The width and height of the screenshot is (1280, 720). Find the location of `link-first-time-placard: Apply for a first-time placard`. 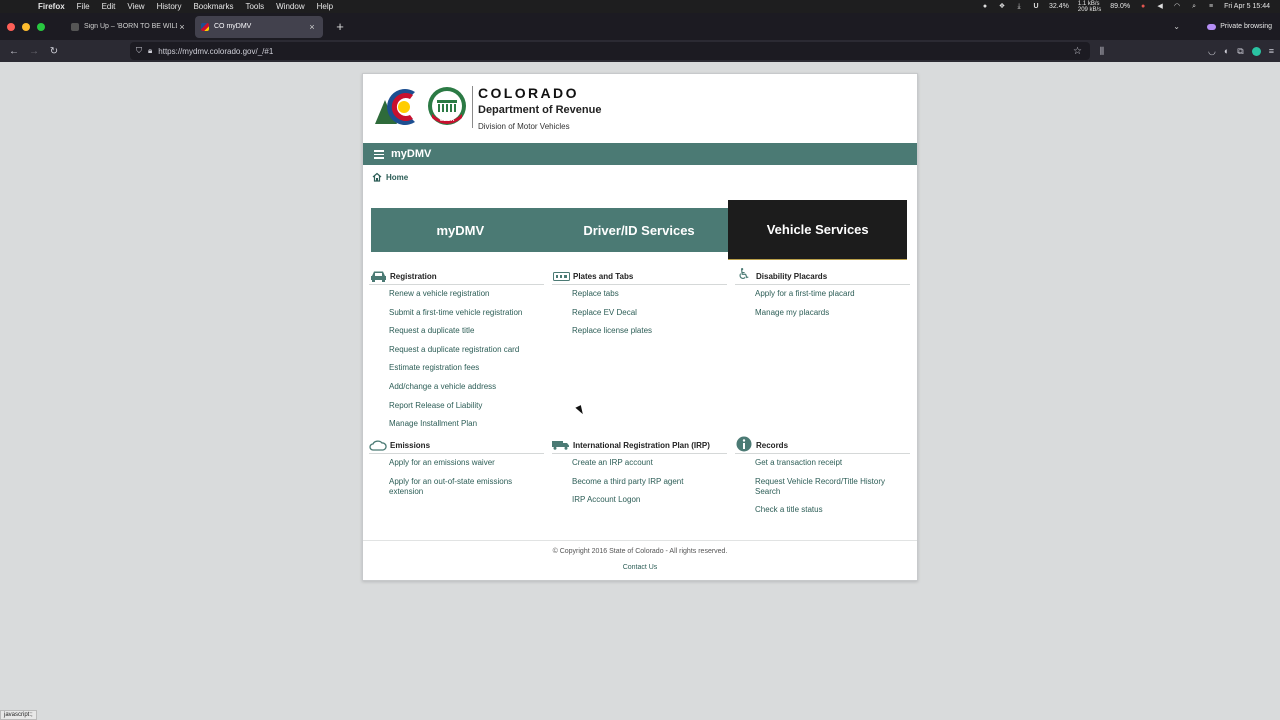

link-first-time-placard: Apply for a first-time placard is located at coordinates (832, 294).